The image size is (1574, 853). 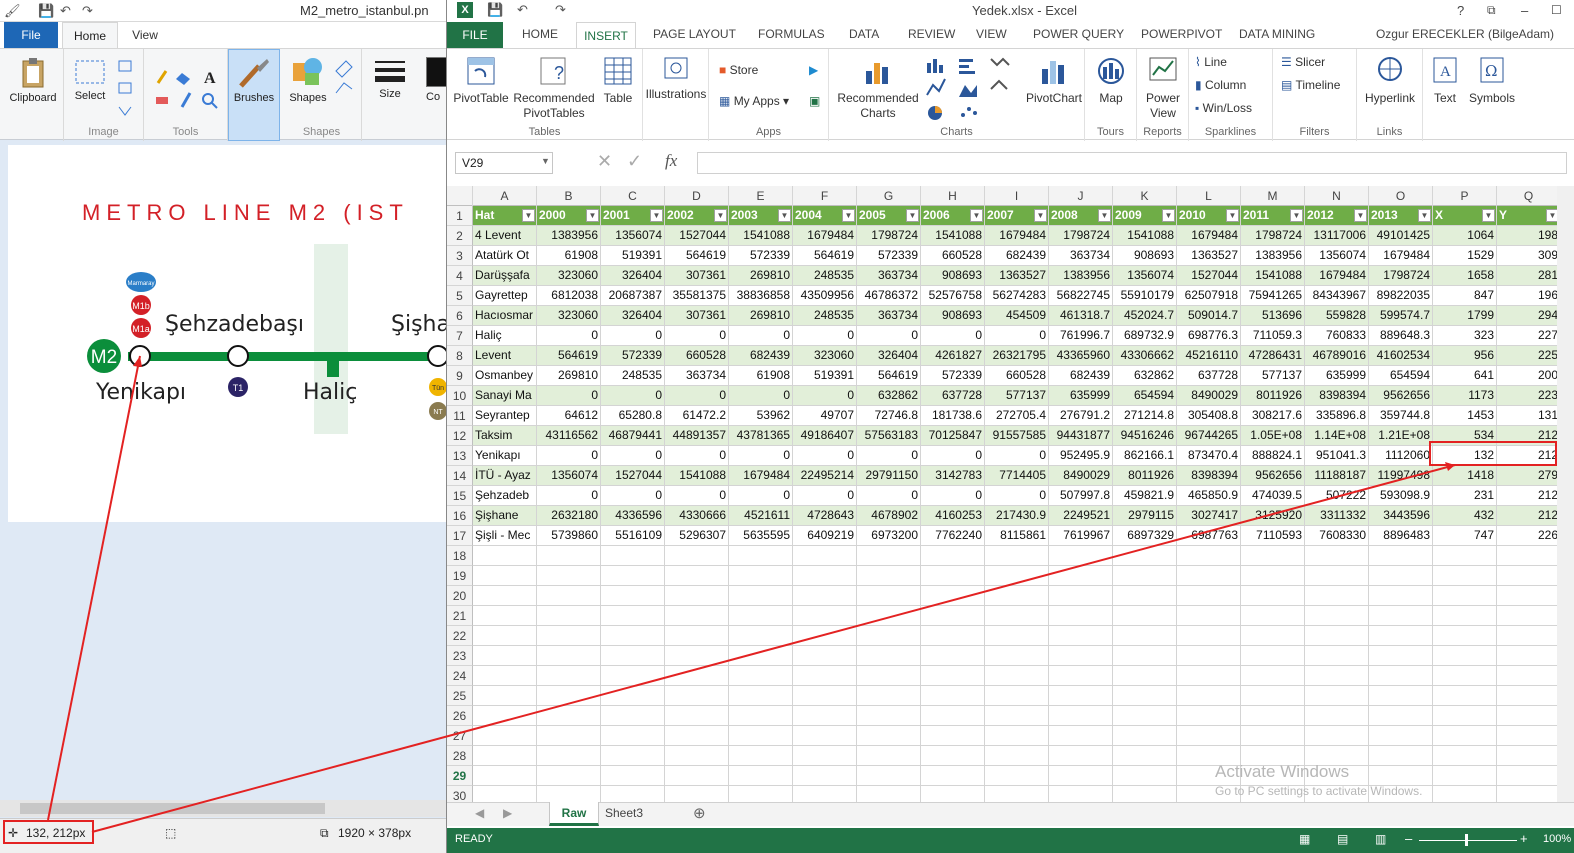 I want to click on cell: Levent, so click(x=505, y=356).